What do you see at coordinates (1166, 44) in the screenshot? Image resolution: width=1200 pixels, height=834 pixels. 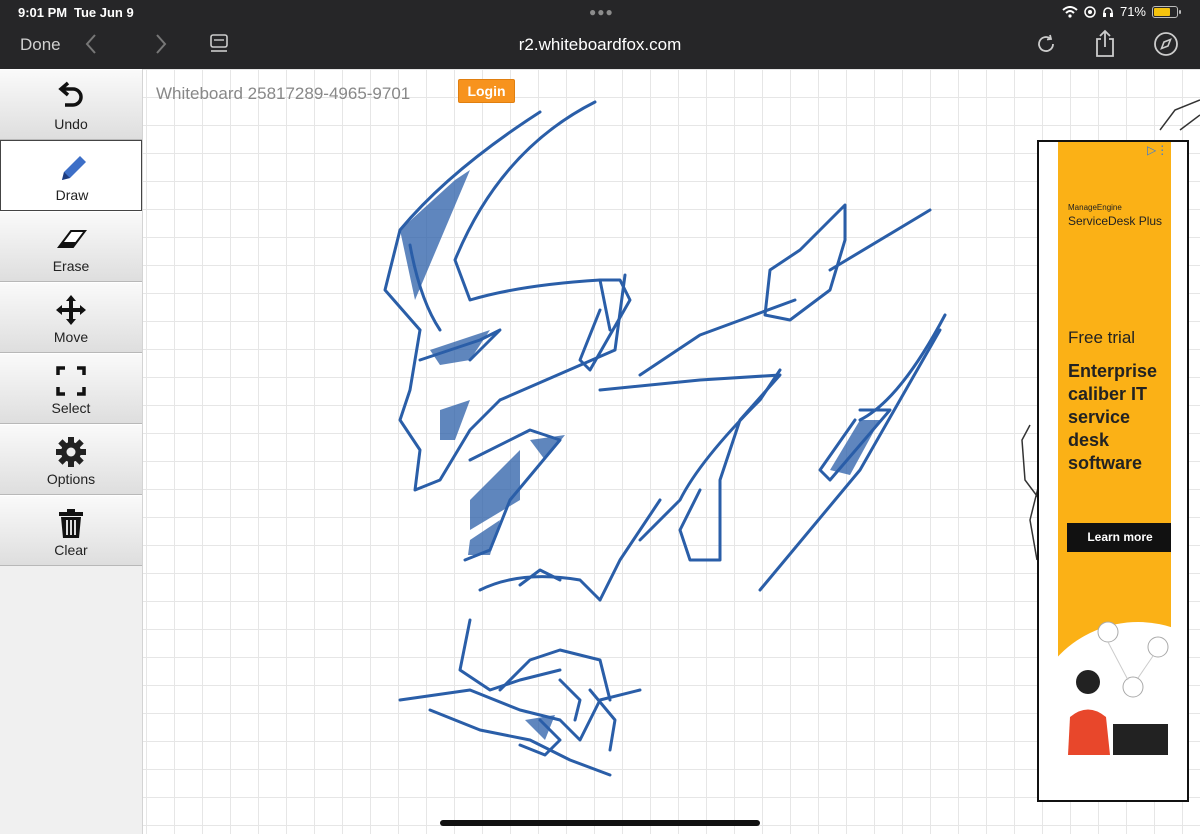 I see `compass-icon` at bounding box center [1166, 44].